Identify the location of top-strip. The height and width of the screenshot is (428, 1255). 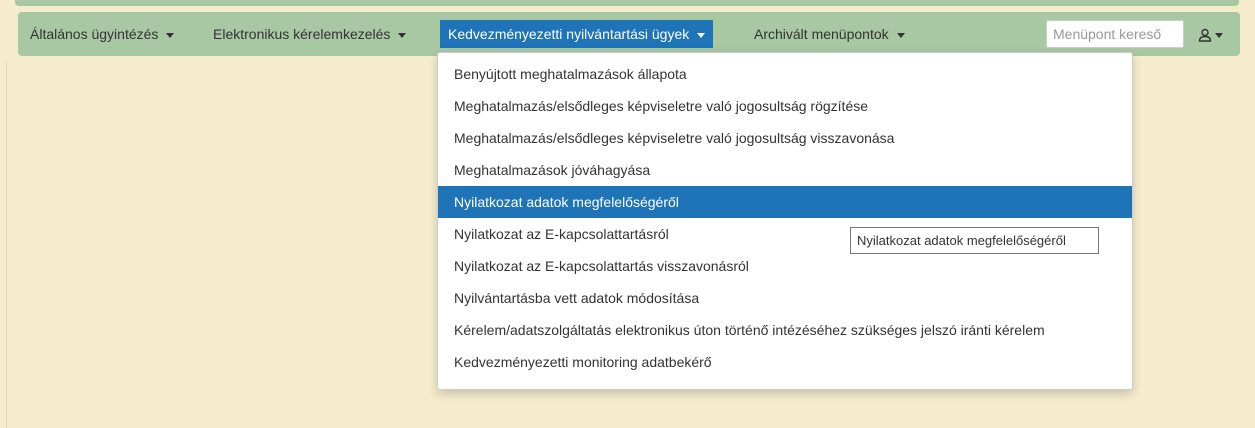
(627, 3).